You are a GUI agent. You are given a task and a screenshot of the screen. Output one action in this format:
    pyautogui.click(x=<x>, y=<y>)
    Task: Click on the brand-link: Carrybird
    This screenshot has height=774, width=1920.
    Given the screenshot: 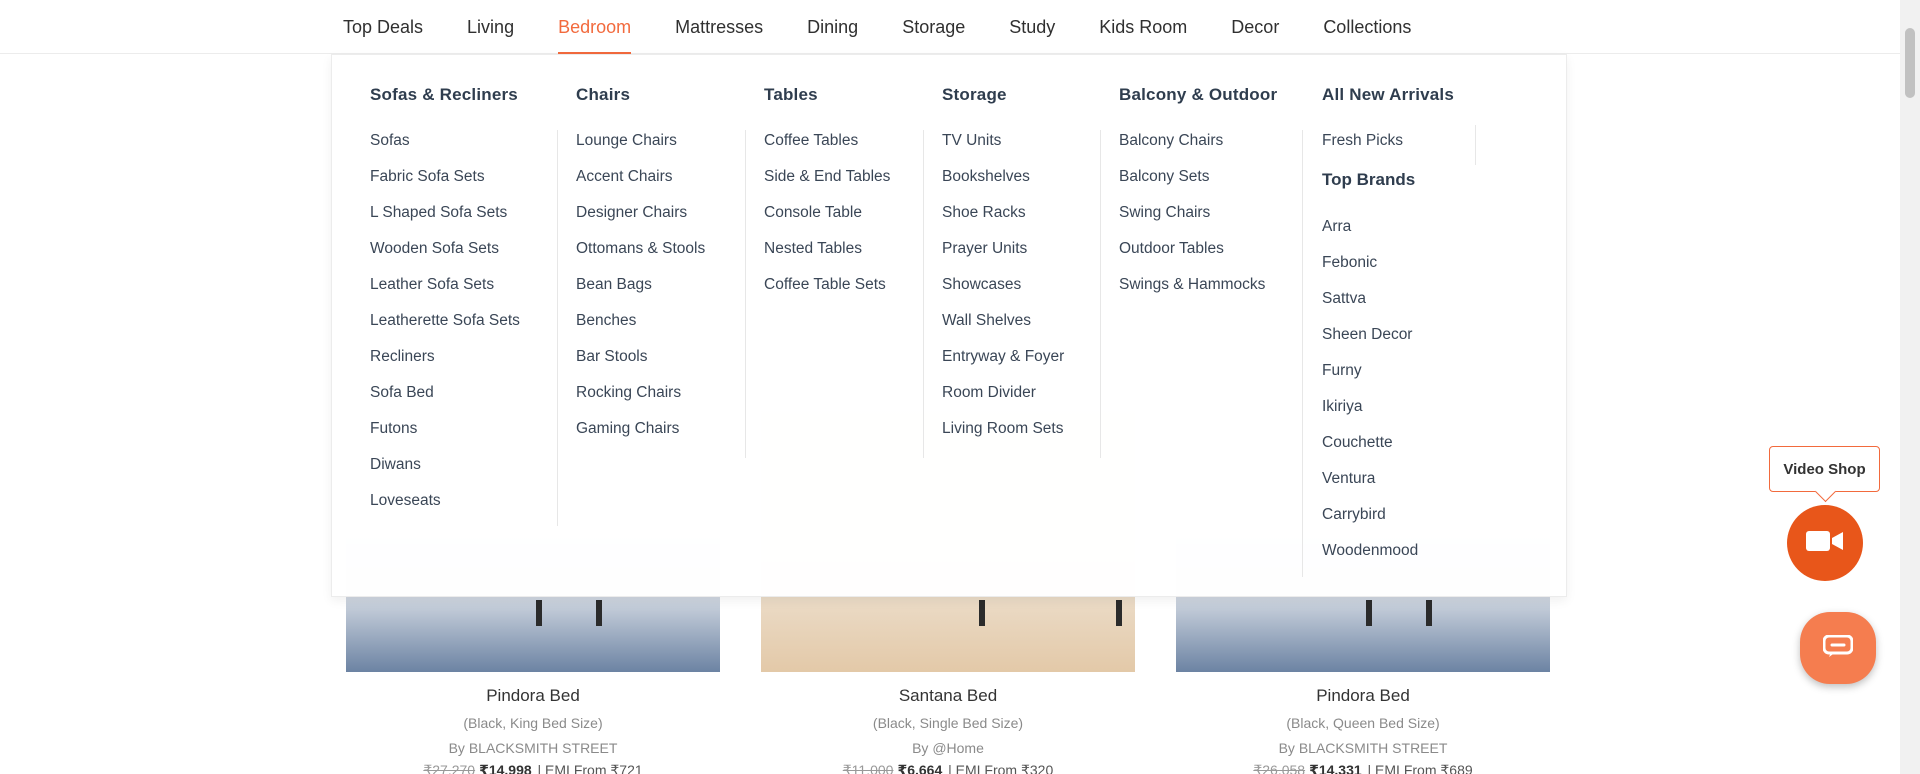 What is the action you would take?
    pyautogui.click(x=1370, y=524)
    